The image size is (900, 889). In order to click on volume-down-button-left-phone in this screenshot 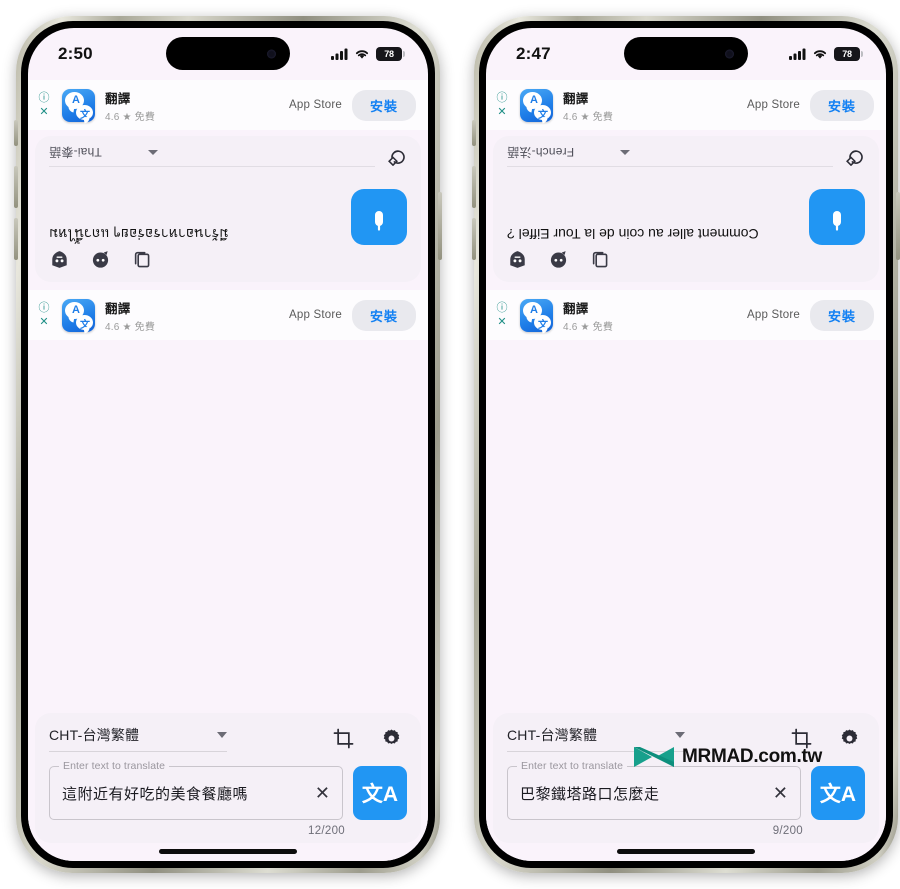, I will do `click(16, 239)`.